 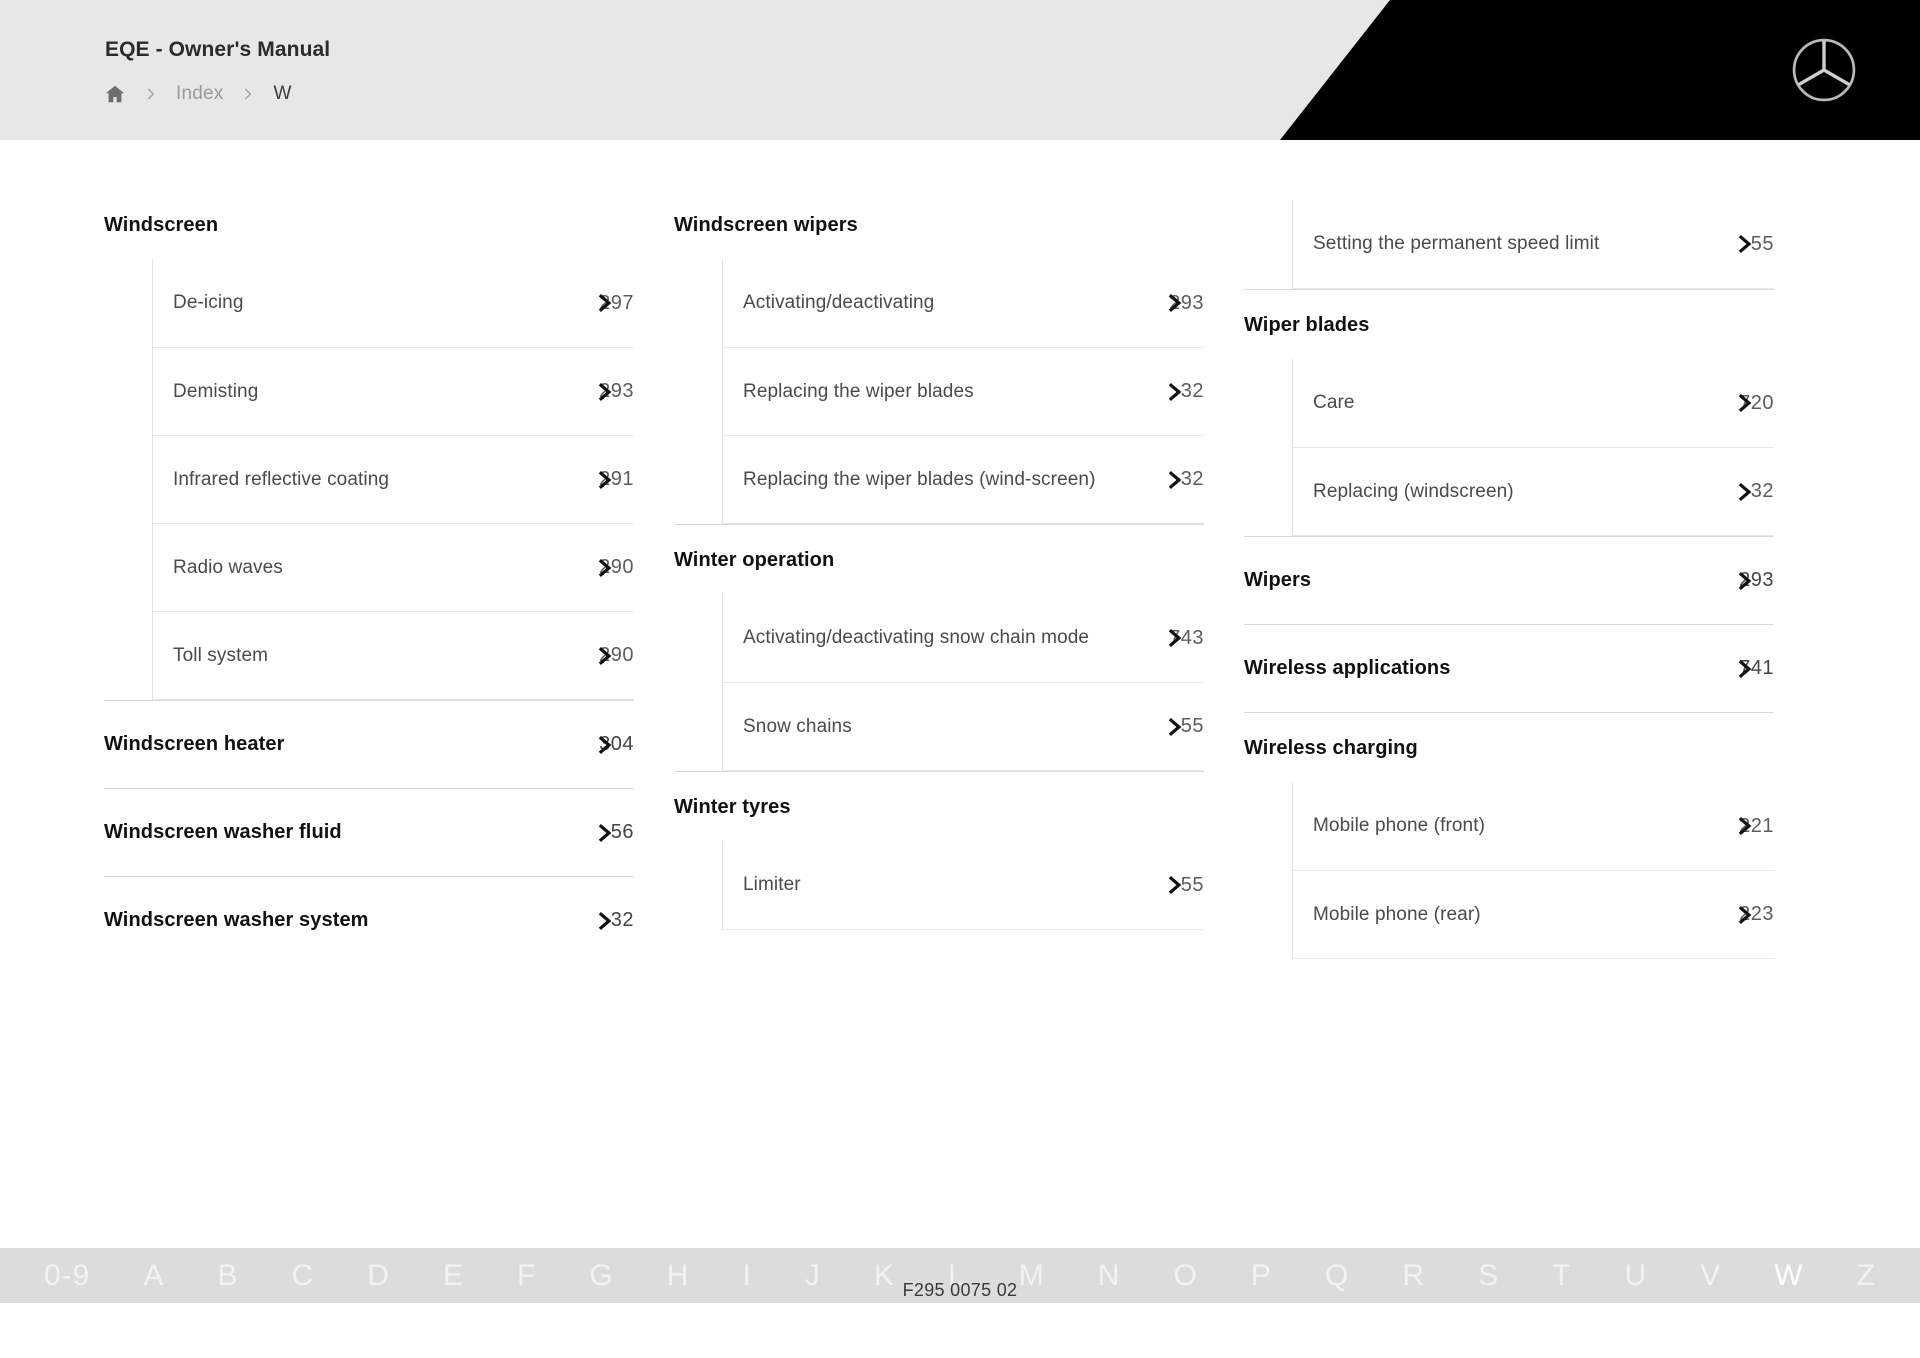 What do you see at coordinates (282, 94) in the screenshot?
I see `breadcrumb-item-current: W` at bounding box center [282, 94].